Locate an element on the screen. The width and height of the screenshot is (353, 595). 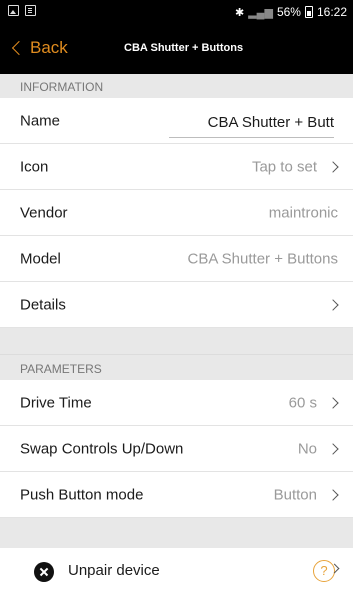
section-header-information: INFORMATION is located at coordinates (176, 86).